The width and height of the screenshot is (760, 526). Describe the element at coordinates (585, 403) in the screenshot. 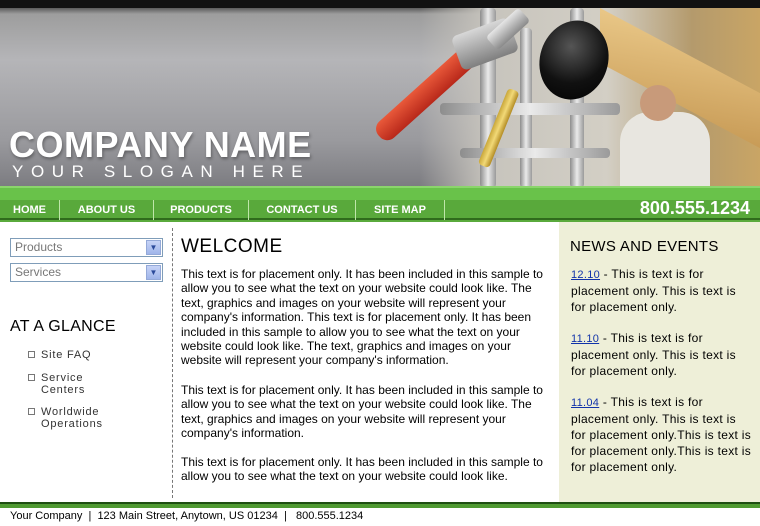

I see `news-date-link: 11.04` at that location.